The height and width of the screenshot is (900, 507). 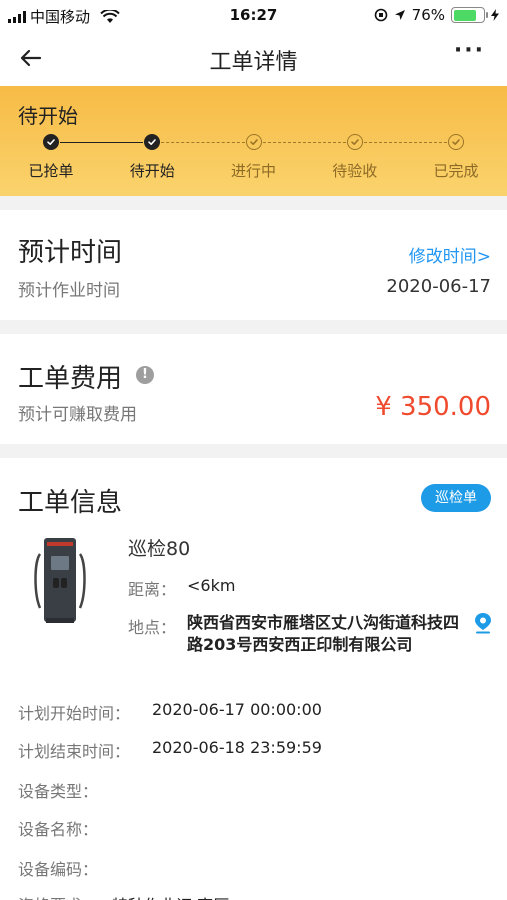 I want to click on plan-start-label: 计划开始时间：, so click(x=74, y=713).